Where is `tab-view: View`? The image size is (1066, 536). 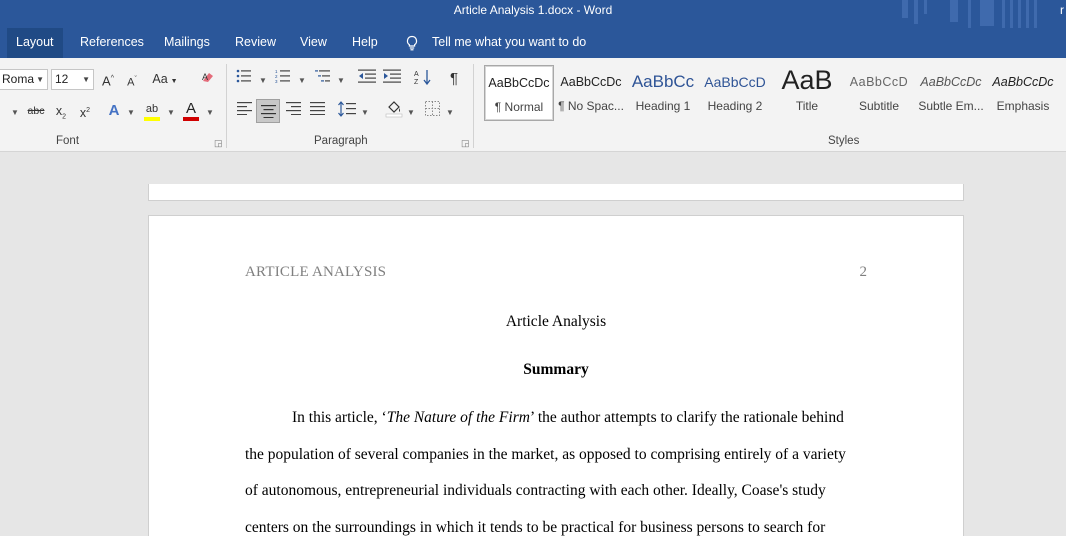
tab-view: View is located at coordinates (313, 43).